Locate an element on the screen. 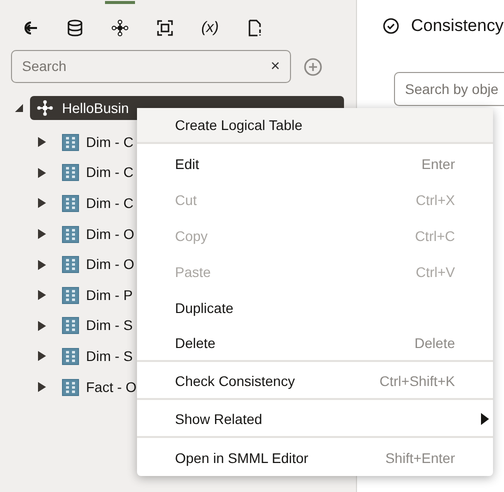 This screenshot has height=492, width=504. shortcut-label: Shift+Enter is located at coordinates (420, 458).